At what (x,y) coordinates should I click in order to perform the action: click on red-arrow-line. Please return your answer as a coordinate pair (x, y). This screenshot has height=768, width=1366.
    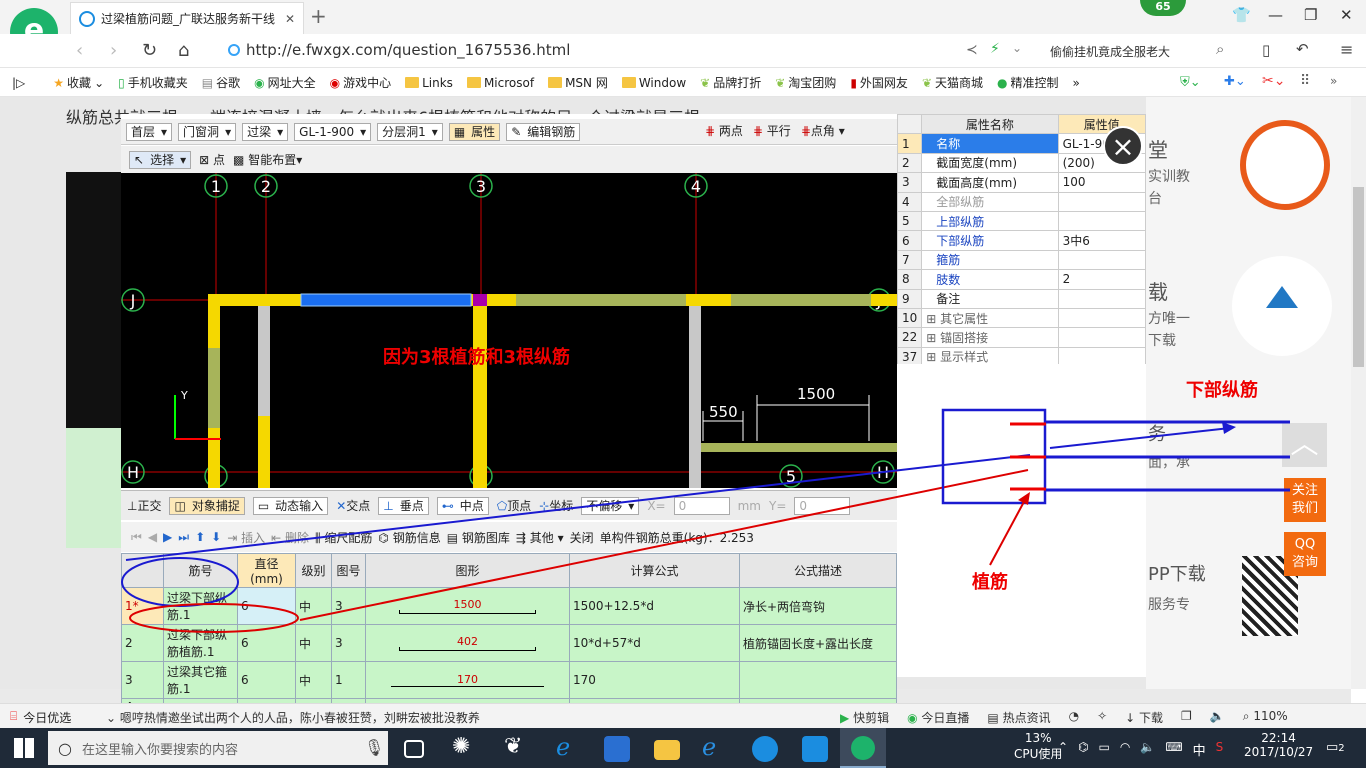
    Looking at the image, I should click on (664, 545).